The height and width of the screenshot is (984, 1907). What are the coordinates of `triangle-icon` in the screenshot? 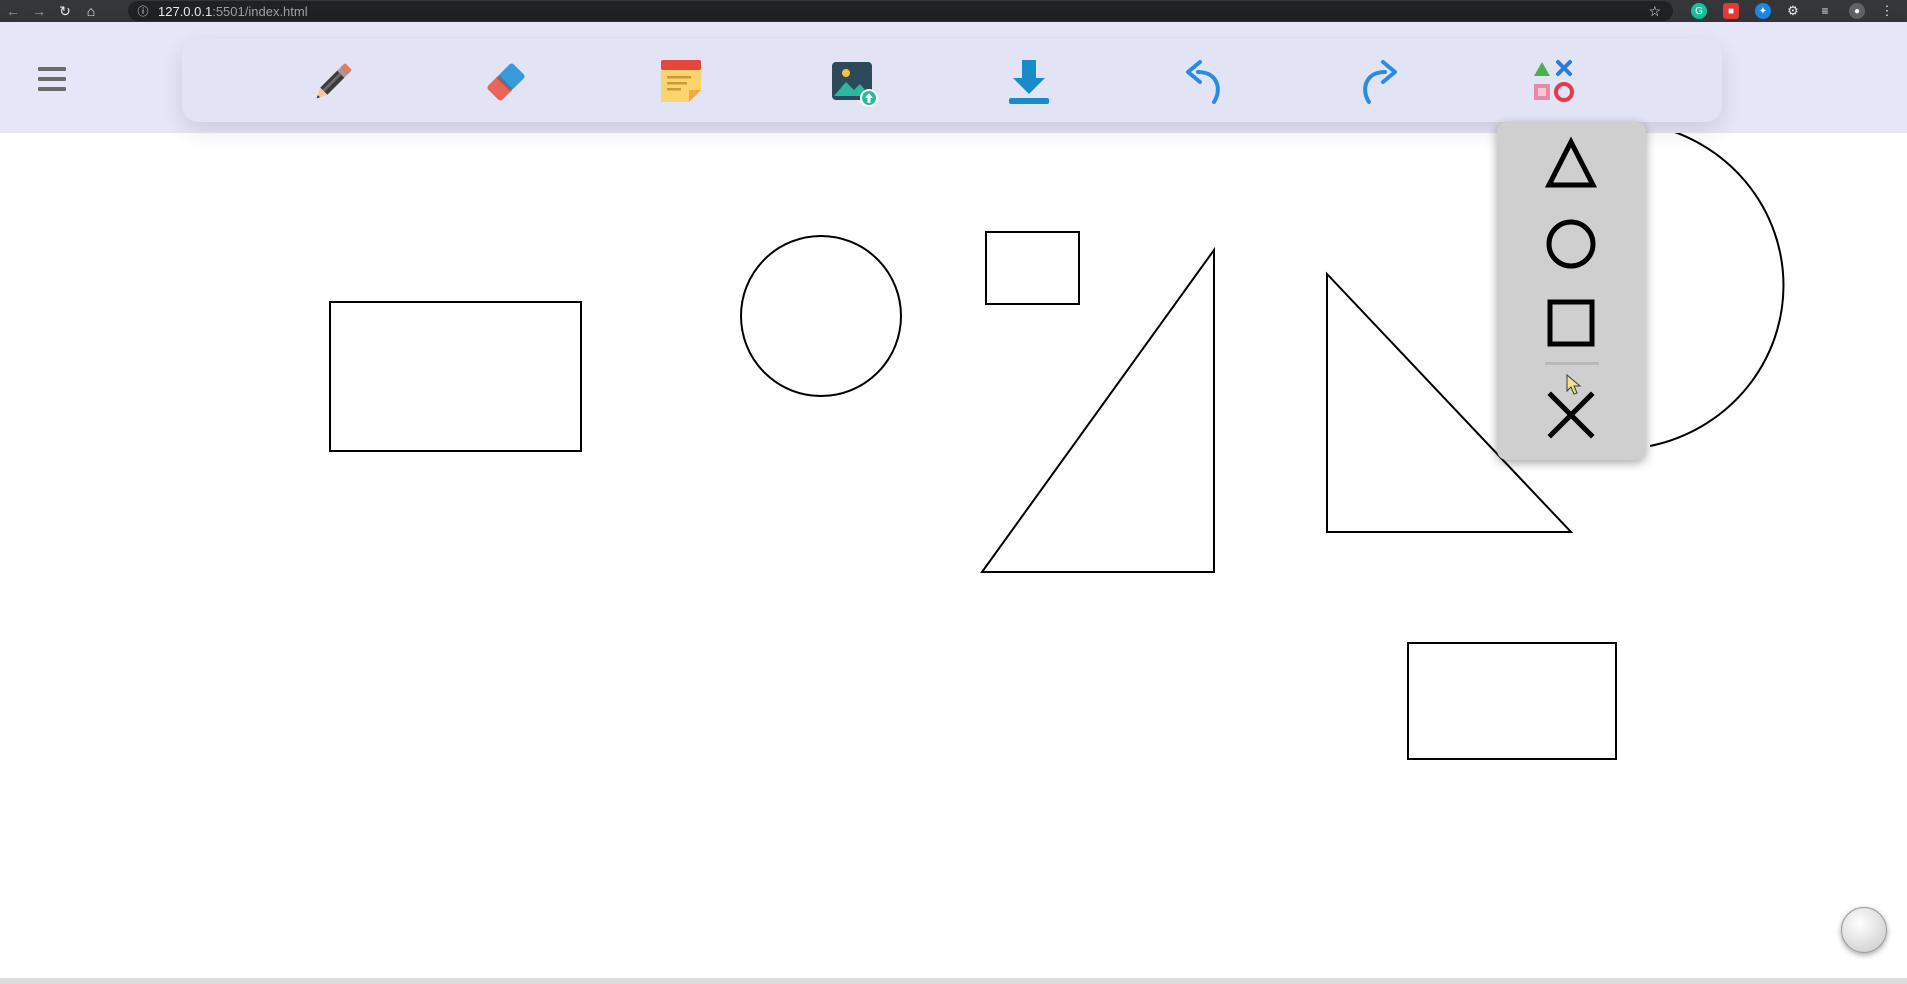 It's located at (1571, 162).